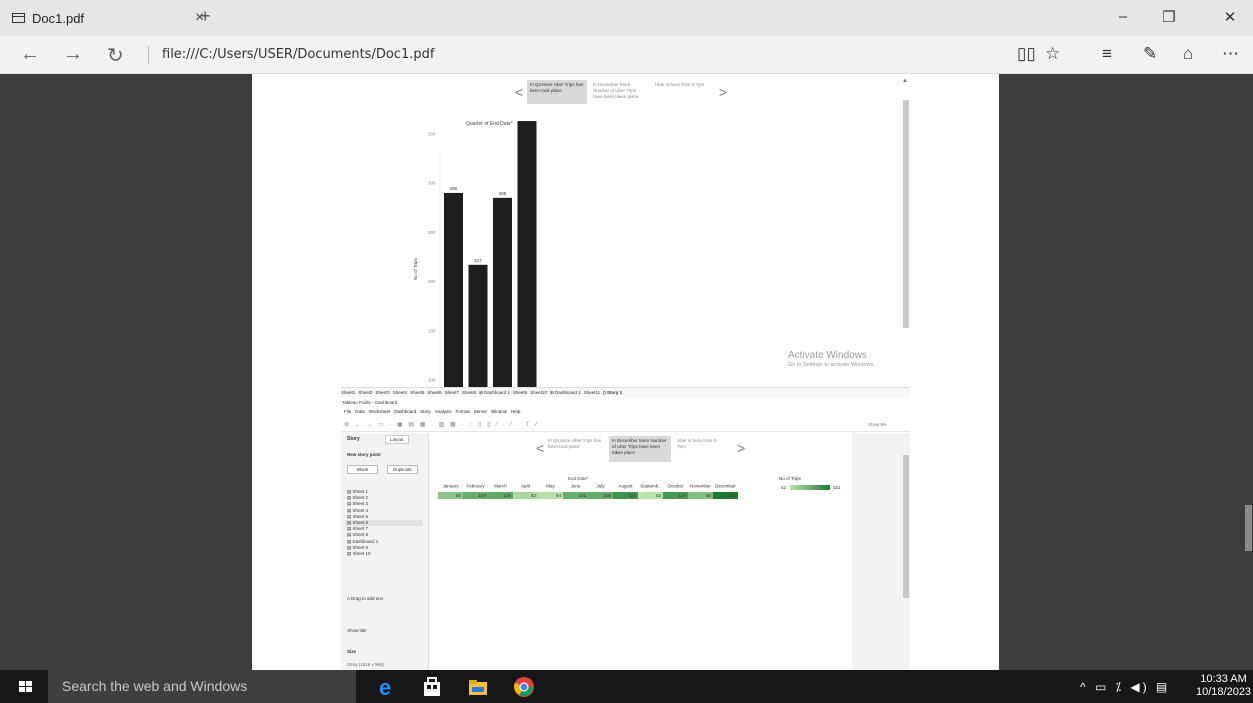 The height and width of the screenshot is (703, 1253). What do you see at coordinates (405, 411) in the screenshot?
I see `menu-item-dashboard: Dashboard` at bounding box center [405, 411].